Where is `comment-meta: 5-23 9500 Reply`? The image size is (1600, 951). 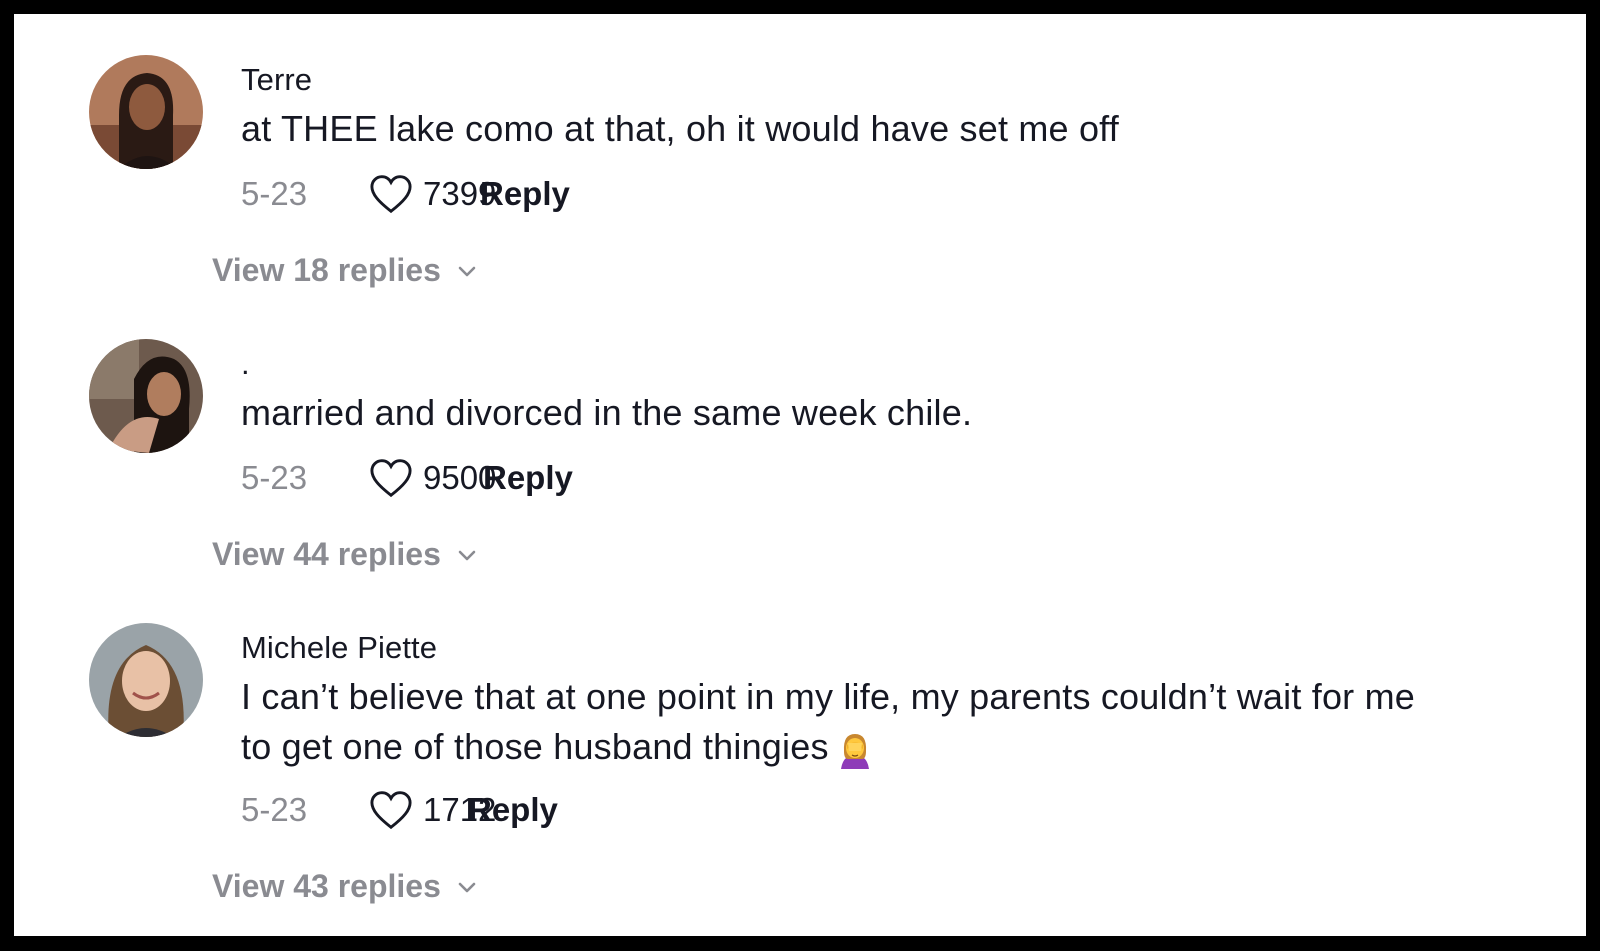
comment-meta: 5-23 9500 Reply is located at coordinates (407, 478).